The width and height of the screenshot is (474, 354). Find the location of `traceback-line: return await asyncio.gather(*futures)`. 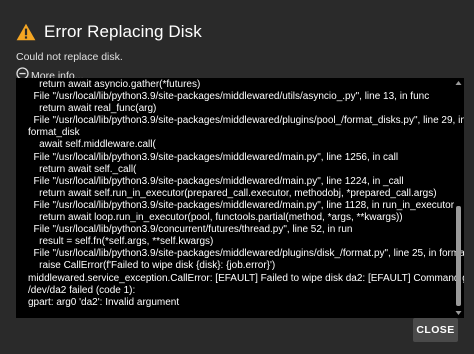

traceback-line: return await asyncio.gather(*futures) is located at coordinates (114, 84).